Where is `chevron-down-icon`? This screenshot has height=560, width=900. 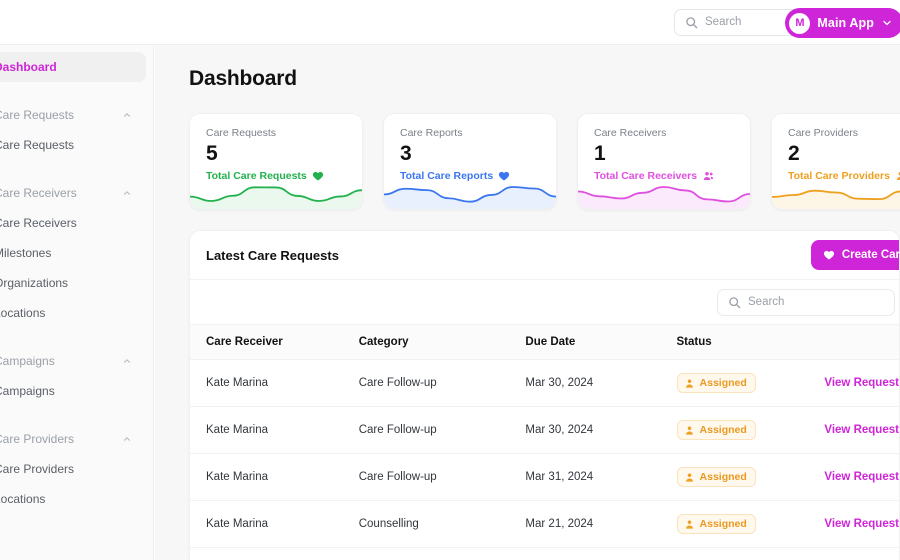 chevron-down-icon is located at coordinates (887, 23).